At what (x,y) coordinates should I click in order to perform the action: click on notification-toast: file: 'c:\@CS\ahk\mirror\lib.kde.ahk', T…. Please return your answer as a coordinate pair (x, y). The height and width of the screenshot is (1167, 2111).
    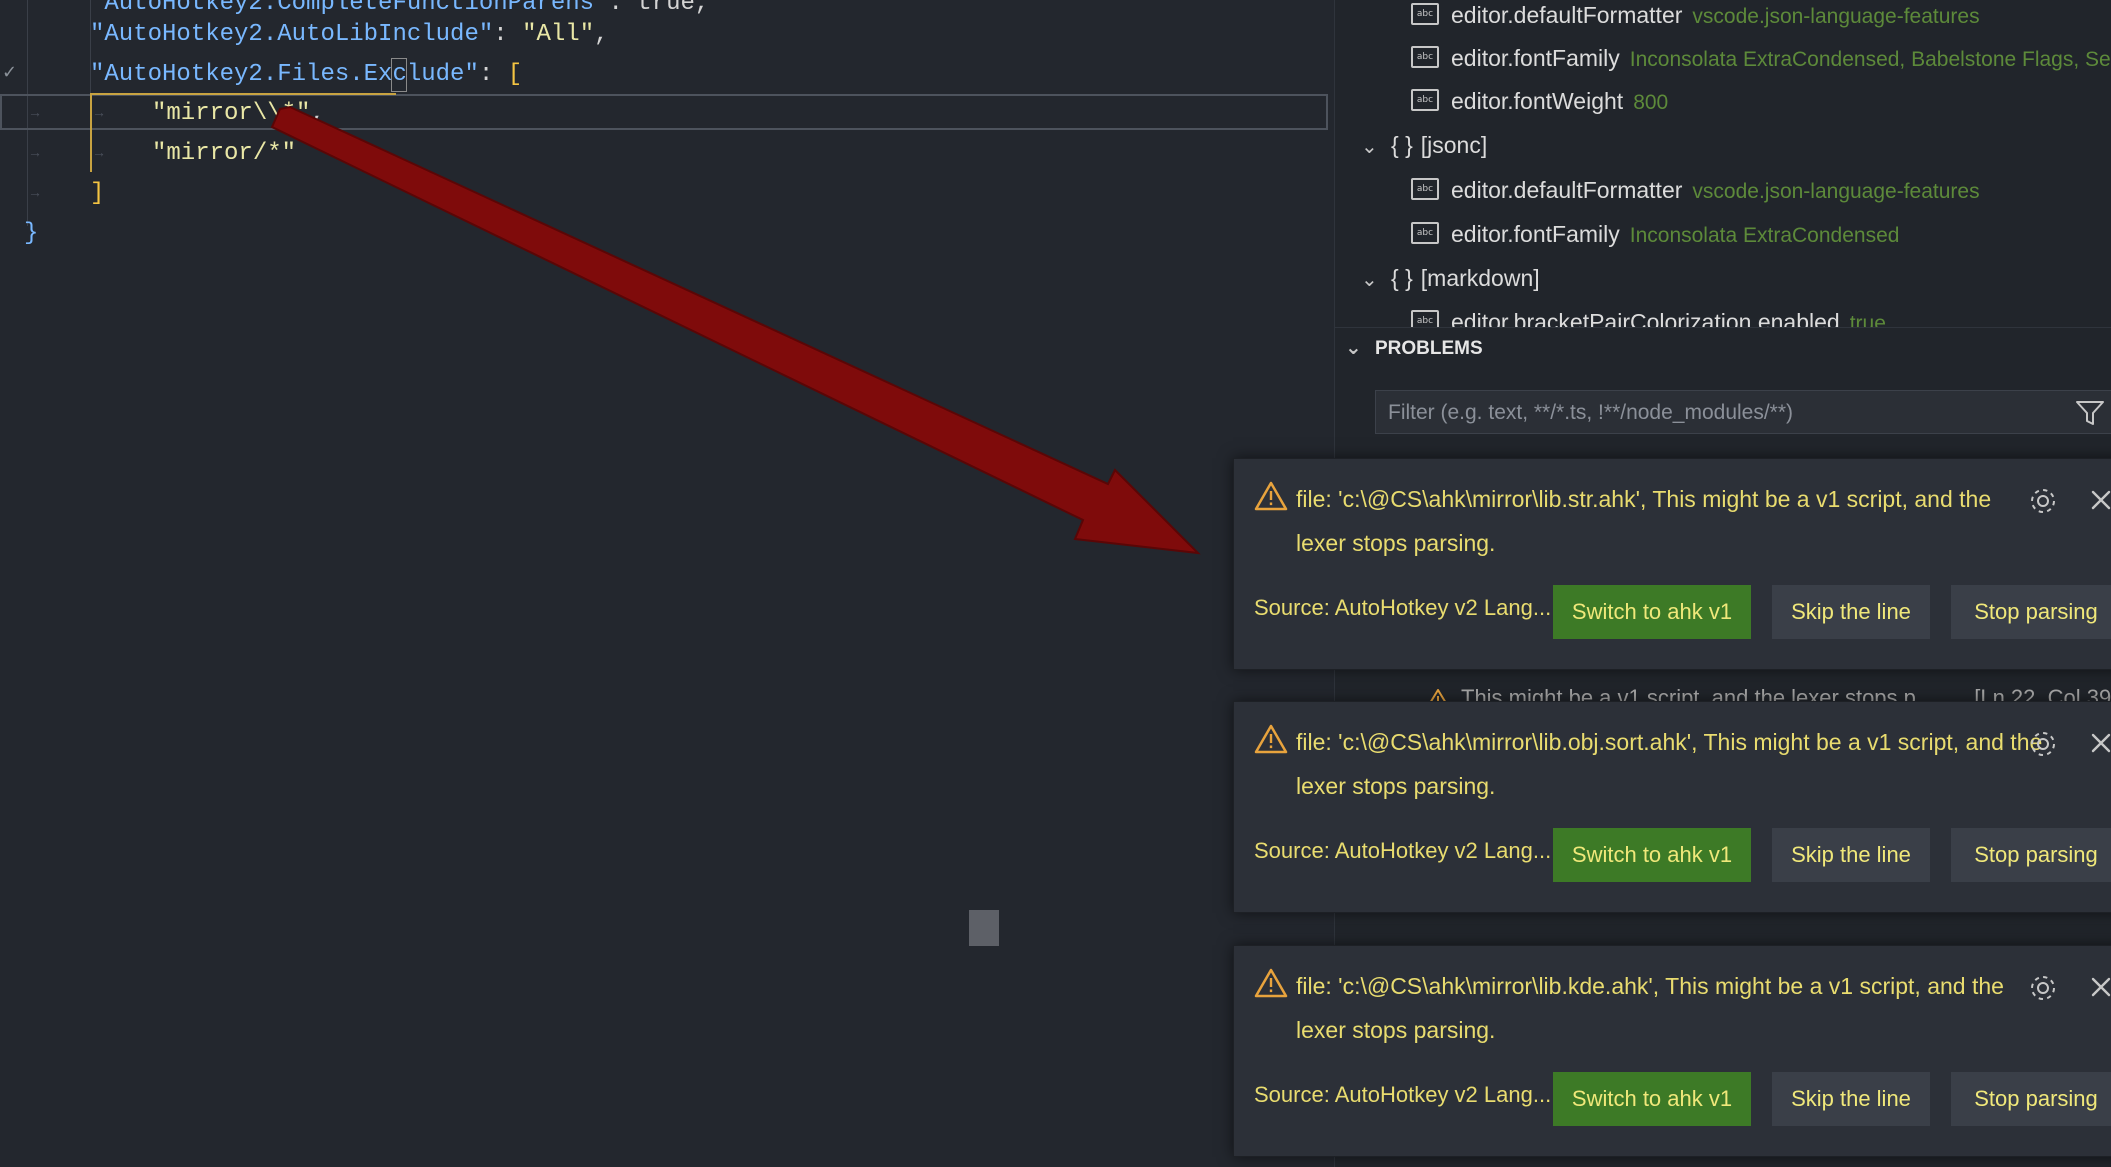
    Looking at the image, I should click on (1672, 1051).